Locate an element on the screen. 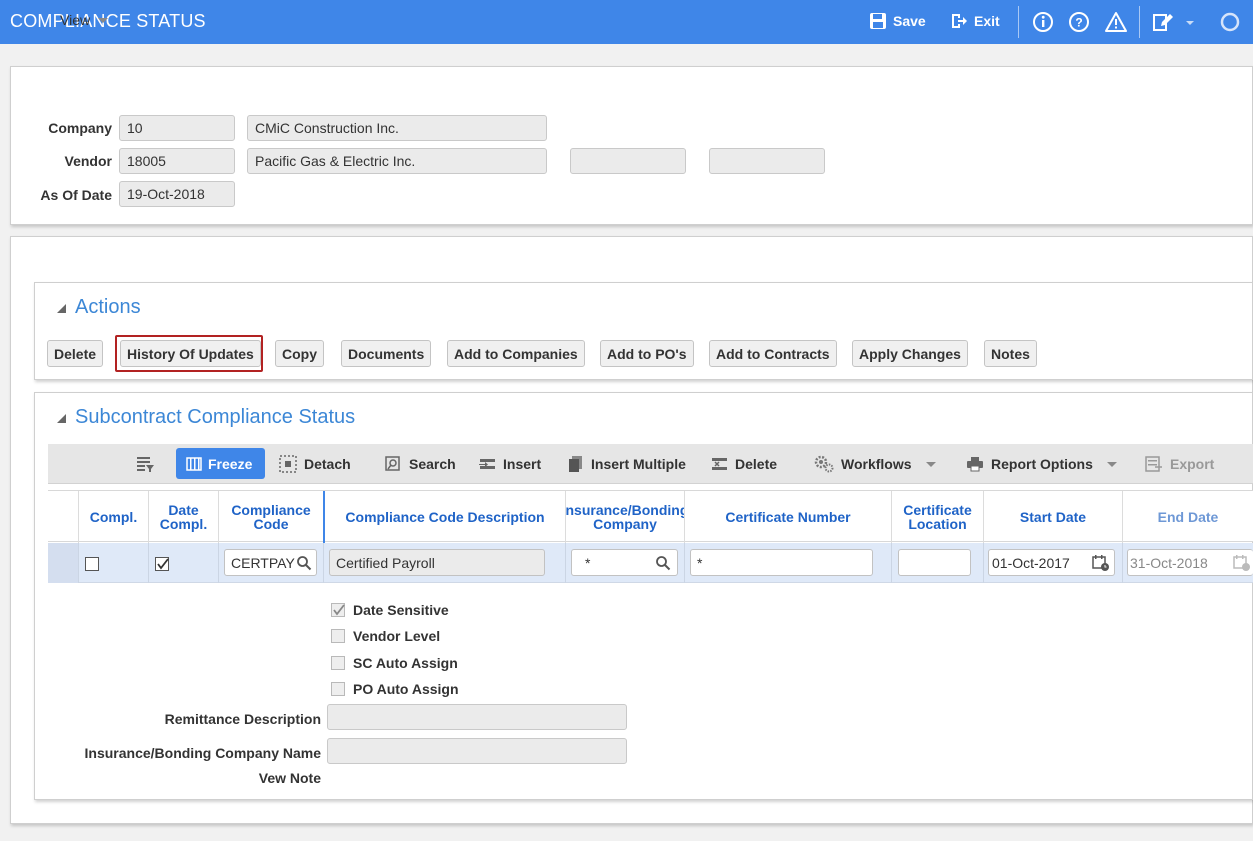 This screenshot has width=1253, height=841. end-date-input: 31-Oct-2018 is located at coordinates (1190, 562).